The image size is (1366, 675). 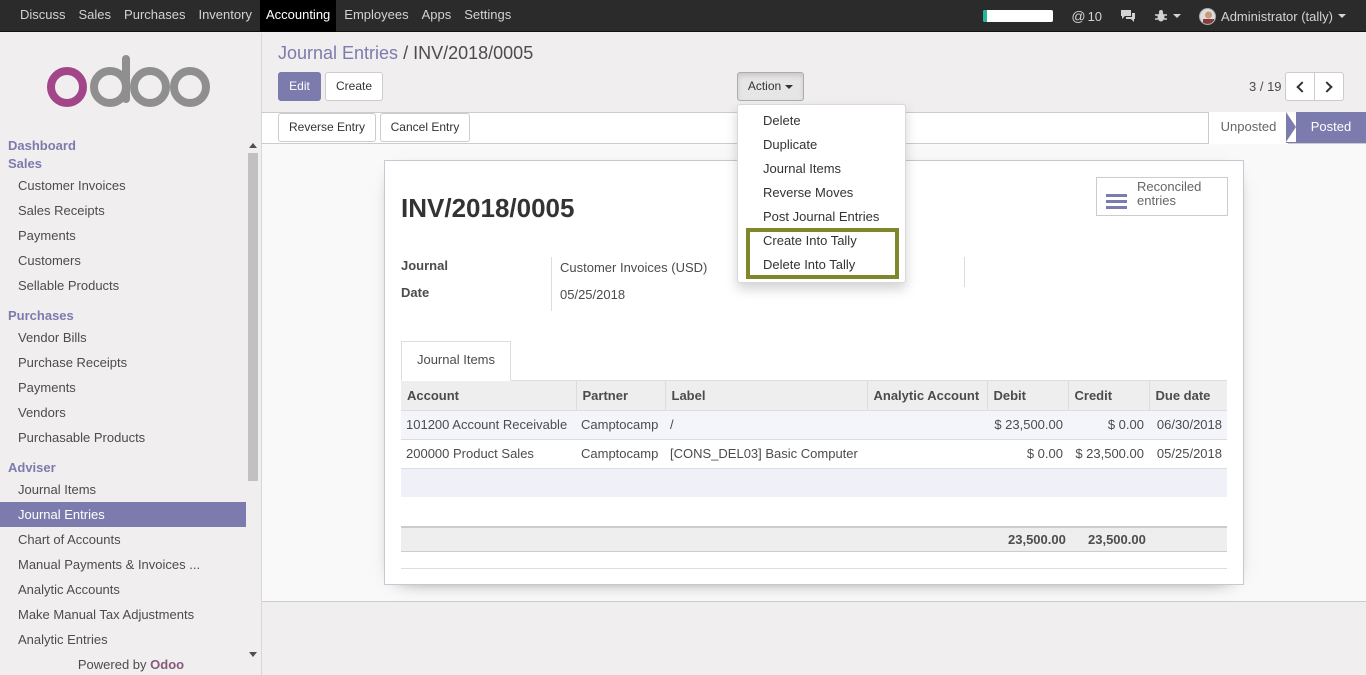 I want to click on sidebar-item-sales-payments: Payments, so click(x=123, y=235).